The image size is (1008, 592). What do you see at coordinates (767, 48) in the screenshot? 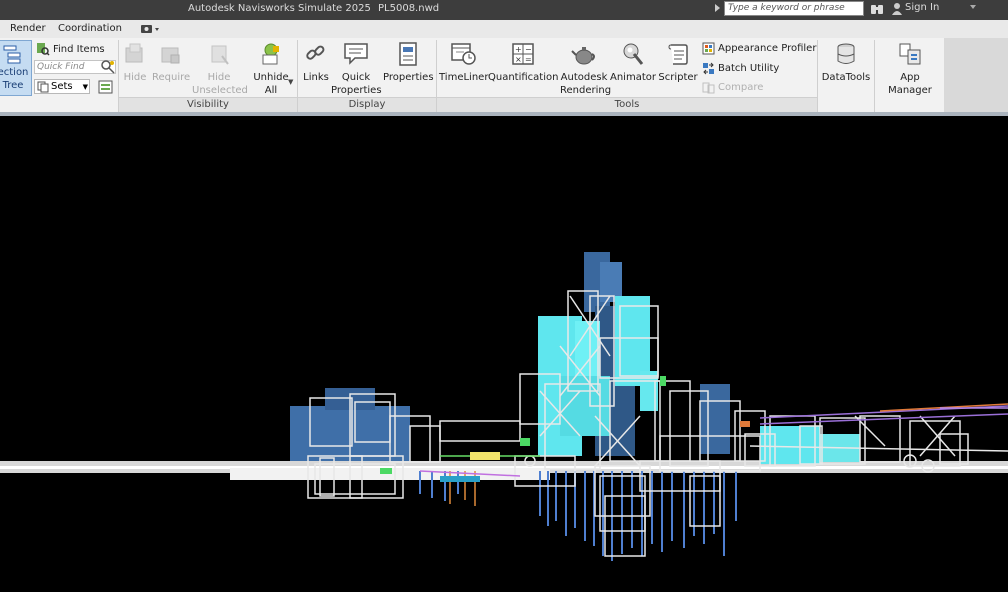
I see `appearance-profiler-label: Appearance Profiler` at bounding box center [767, 48].